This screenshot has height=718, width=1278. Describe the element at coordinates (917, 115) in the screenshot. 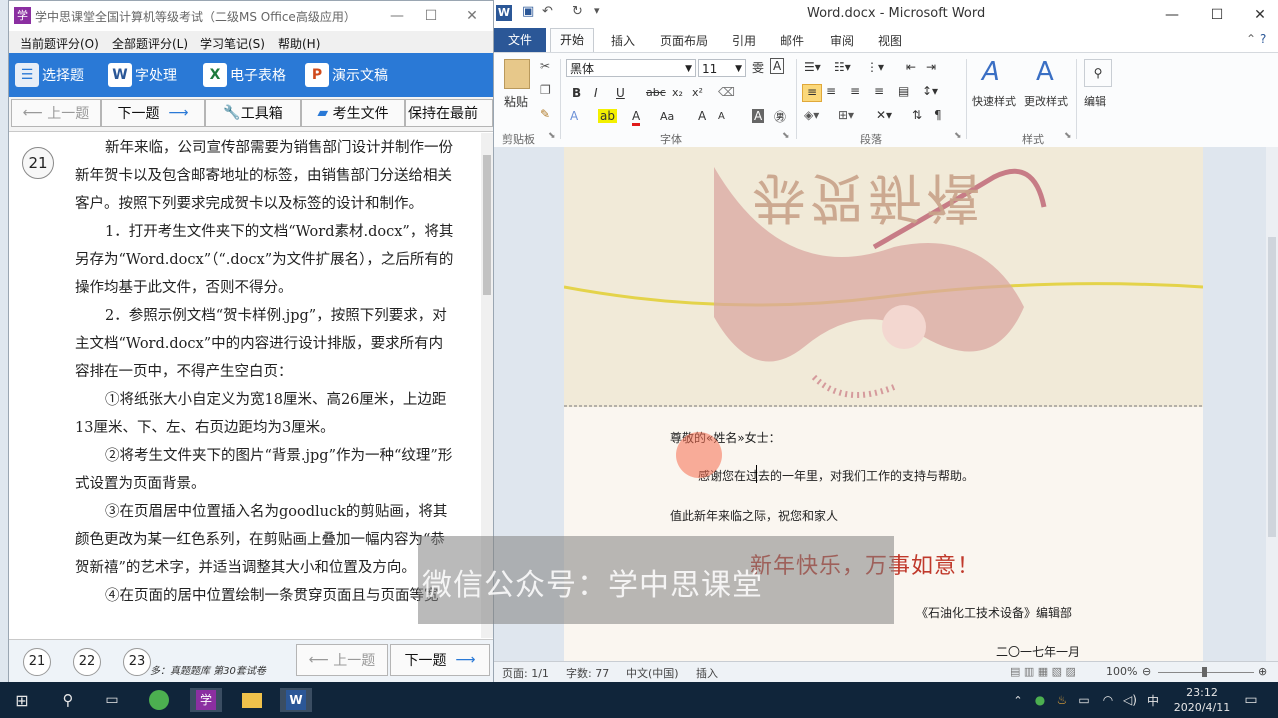

I see `sort-icon: ⇅` at that location.